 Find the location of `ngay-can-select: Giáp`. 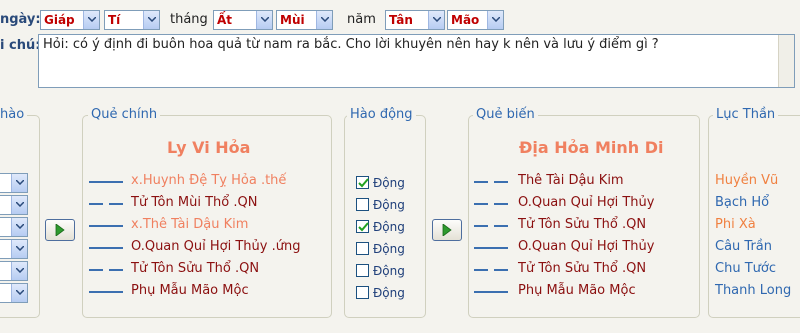

ngay-can-select: Giáp is located at coordinates (70, 20).